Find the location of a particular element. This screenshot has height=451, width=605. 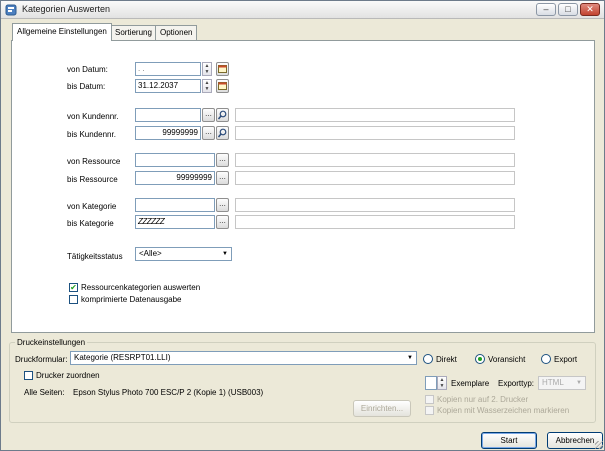

resize-grip-icon is located at coordinates (599, 445).